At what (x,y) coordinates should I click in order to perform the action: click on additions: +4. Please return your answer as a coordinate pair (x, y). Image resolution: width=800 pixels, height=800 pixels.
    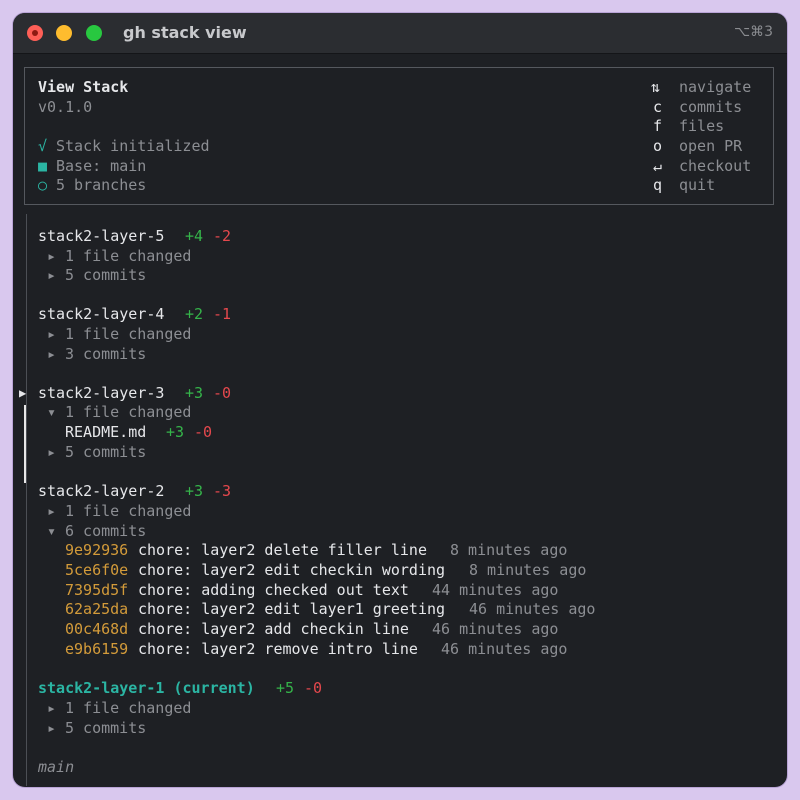
    Looking at the image, I should click on (194, 236).